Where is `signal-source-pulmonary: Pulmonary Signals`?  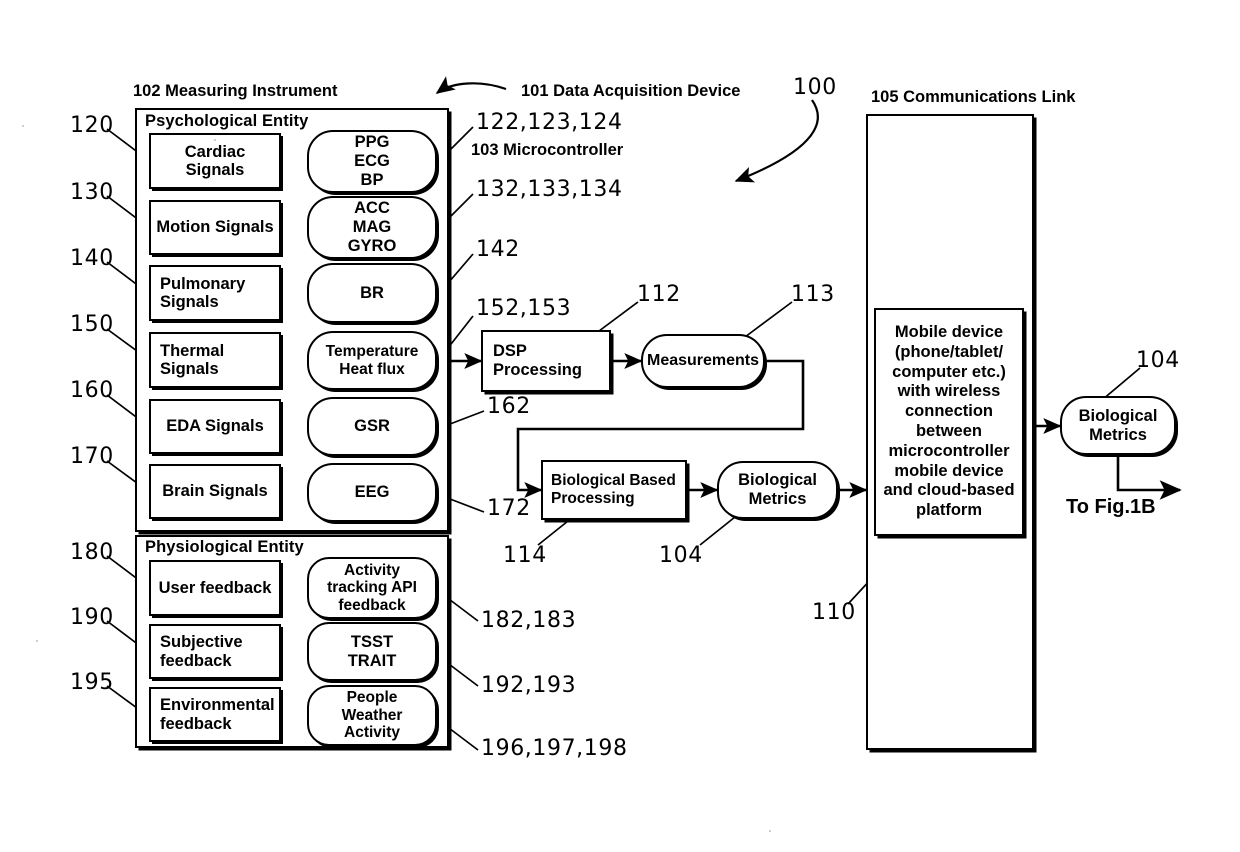
signal-source-pulmonary: Pulmonary Signals is located at coordinates (215, 293).